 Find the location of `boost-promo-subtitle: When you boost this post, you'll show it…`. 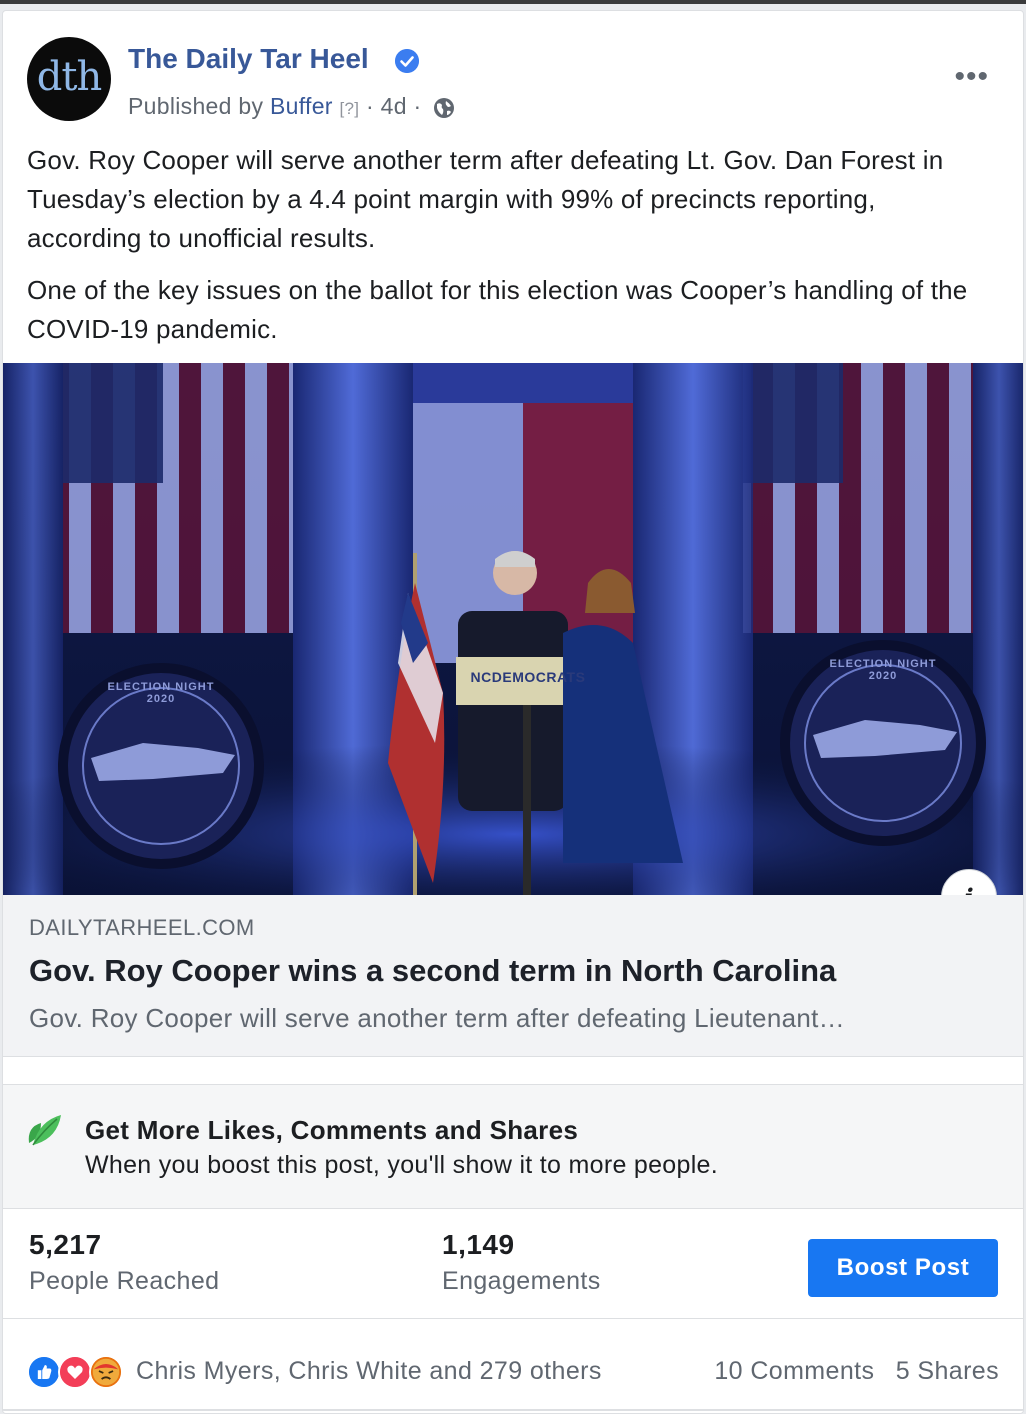

boost-promo-subtitle: When you boost this post, you'll show it… is located at coordinates (402, 1165).